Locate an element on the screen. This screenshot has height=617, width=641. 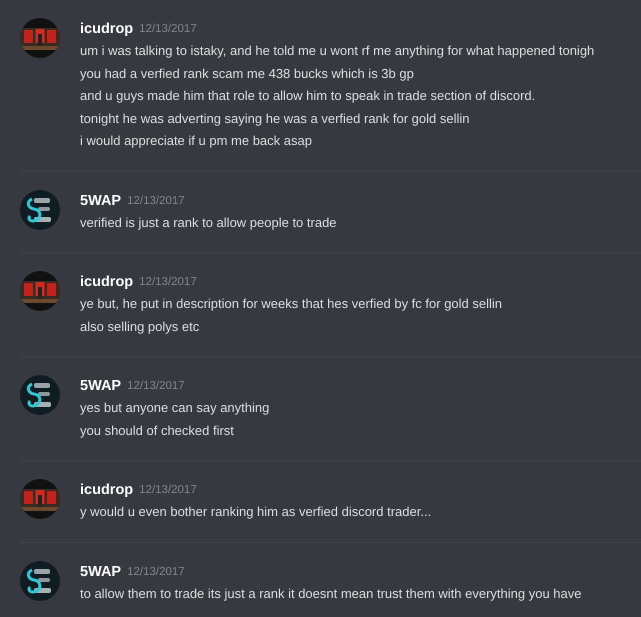
message-text: i would appreciate if u pm me back asap is located at coordinates (196, 141).